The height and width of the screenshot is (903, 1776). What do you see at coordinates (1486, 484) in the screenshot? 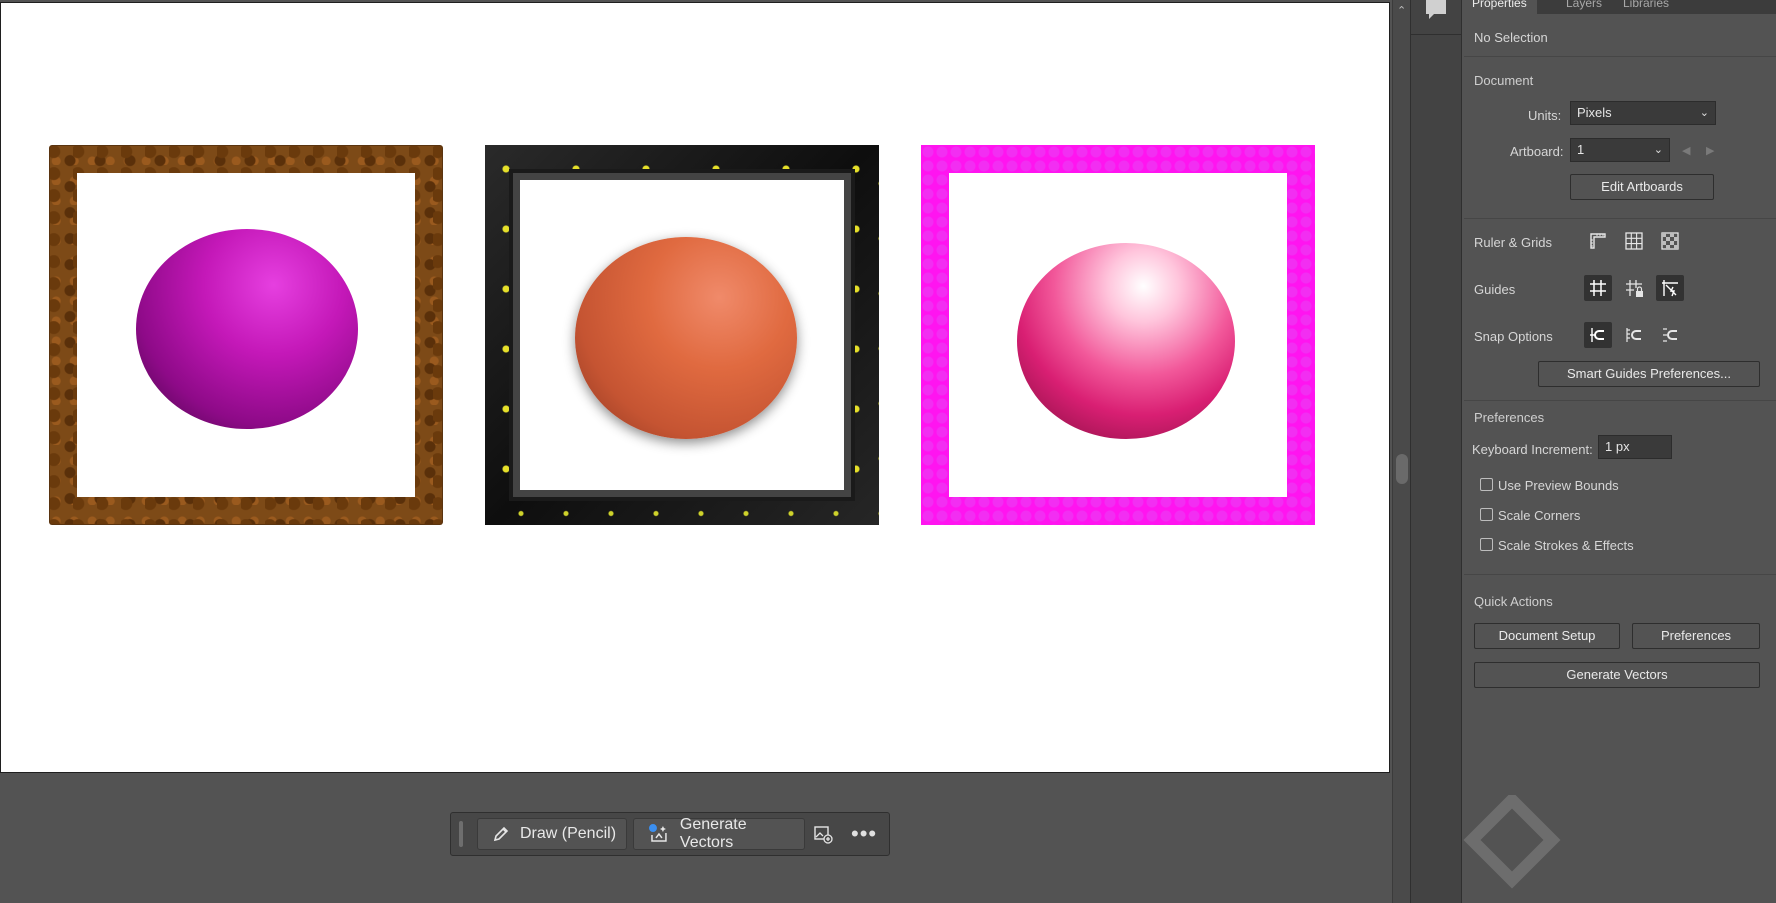
I see `use-preview-bounds-checkbox` at bounding box center [1486, 484].